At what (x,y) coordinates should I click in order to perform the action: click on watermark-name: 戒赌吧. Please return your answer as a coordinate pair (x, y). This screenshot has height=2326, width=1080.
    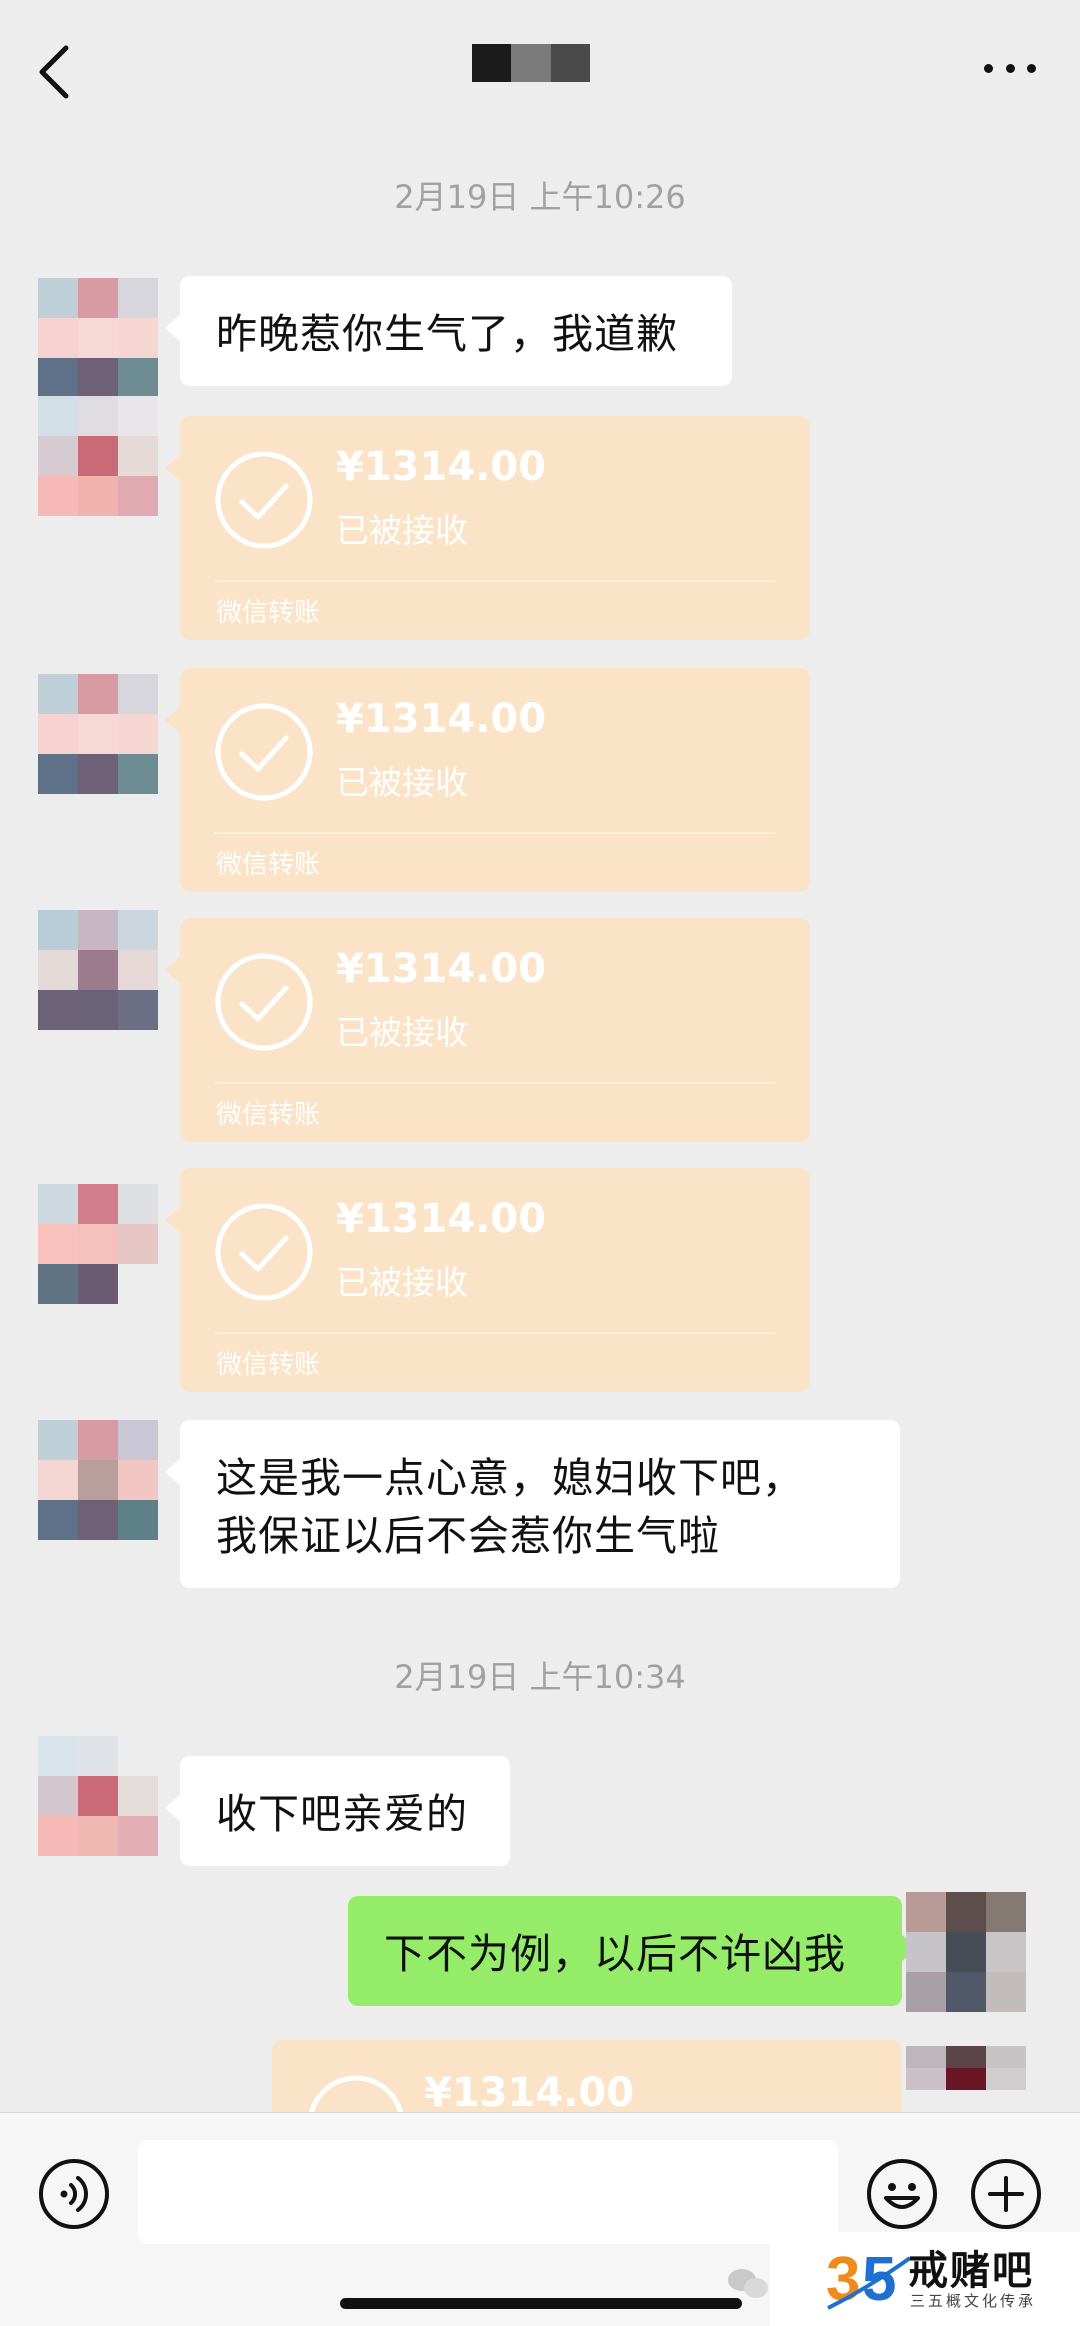
    Looking at the image, I should click on (971, 2271).